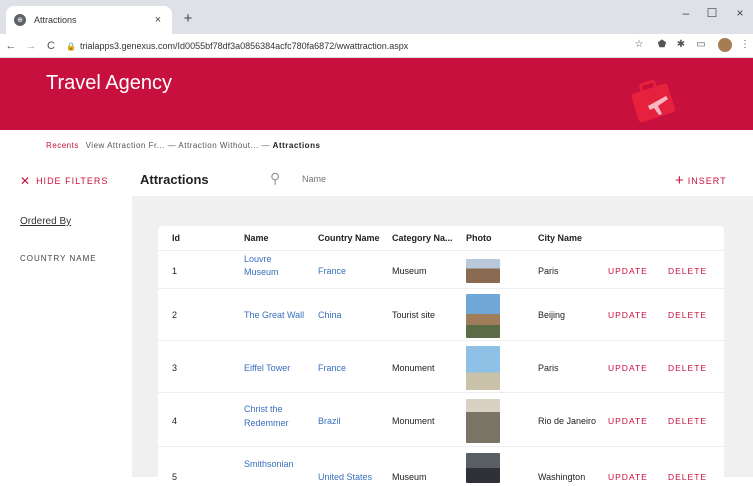  I want to click on profile-avatar, so click(725, 45).